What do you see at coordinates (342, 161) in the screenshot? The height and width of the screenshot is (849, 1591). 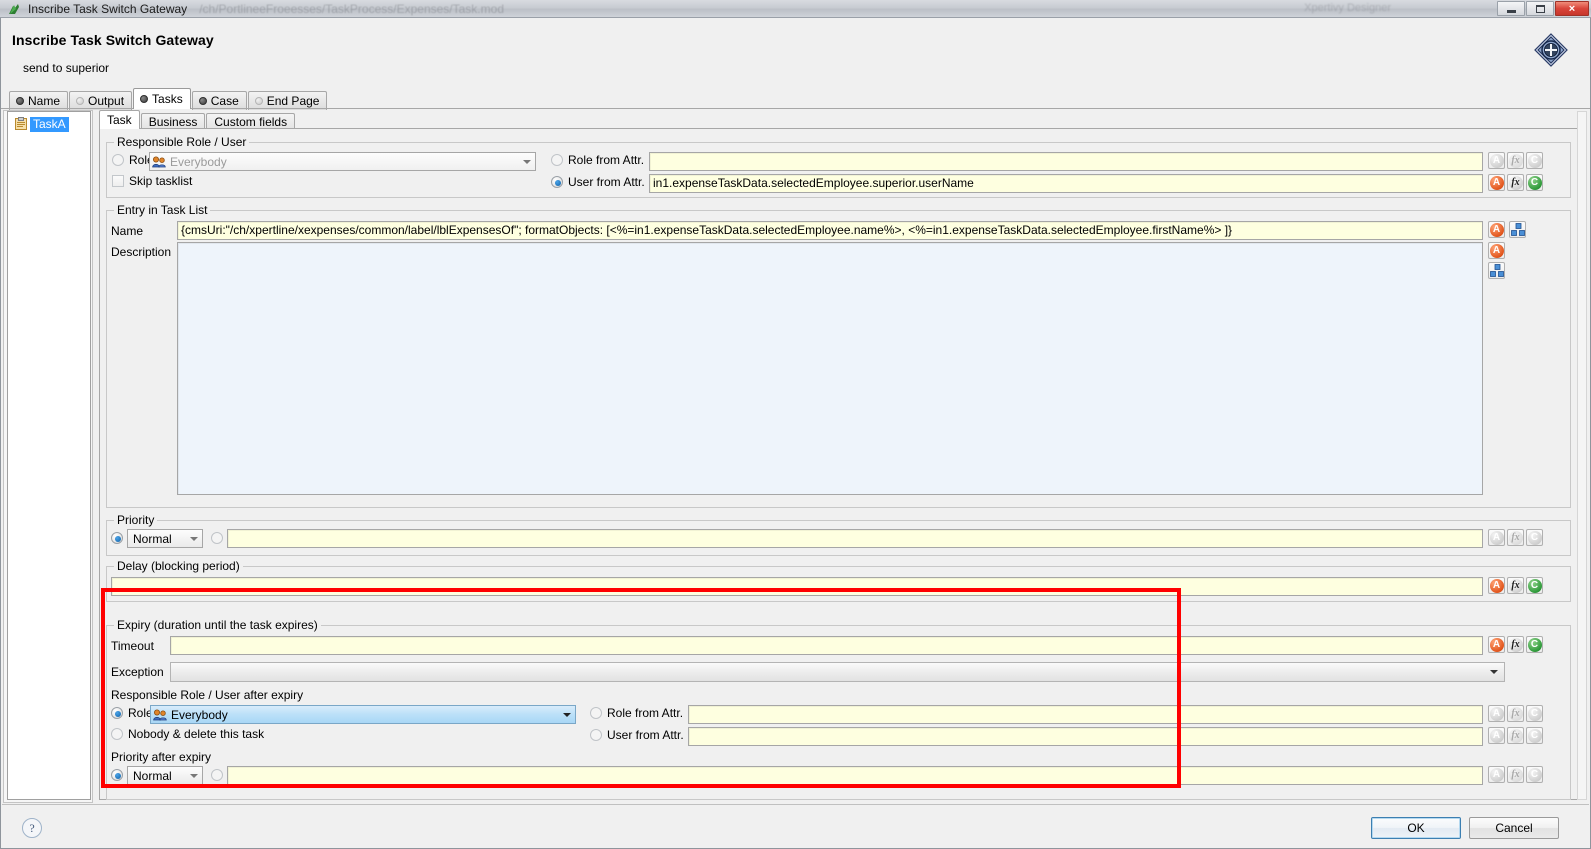 I see `role-combo: Everybody` at bounding box center [342, 161].